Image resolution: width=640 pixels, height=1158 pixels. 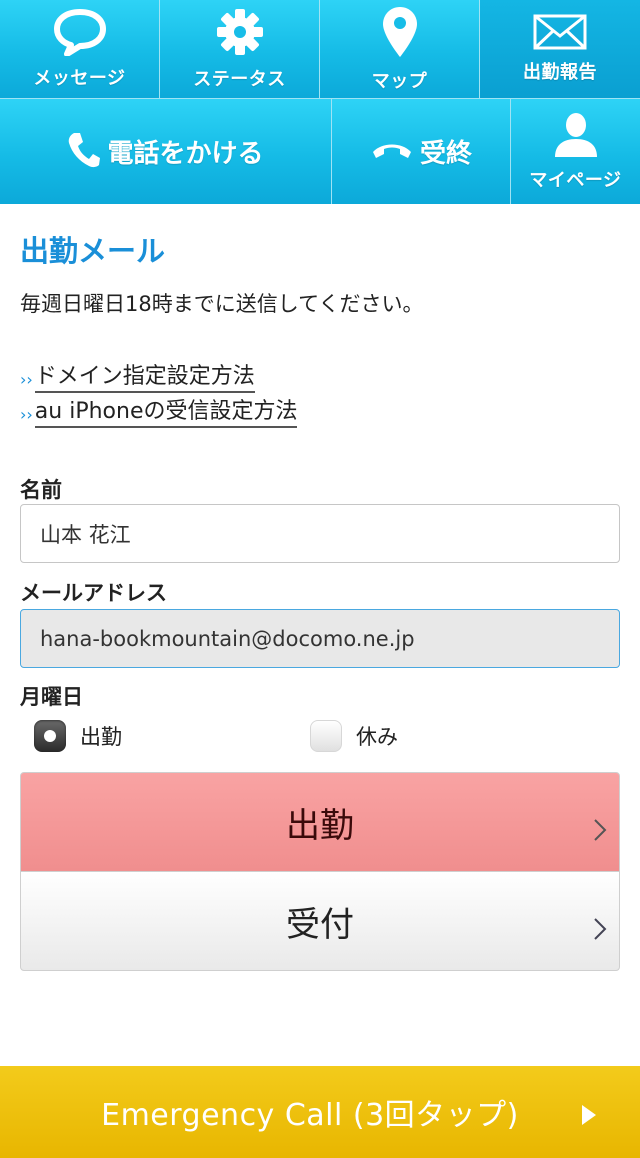 I want to click on map-pin-icon, so click(x=400, y=34).